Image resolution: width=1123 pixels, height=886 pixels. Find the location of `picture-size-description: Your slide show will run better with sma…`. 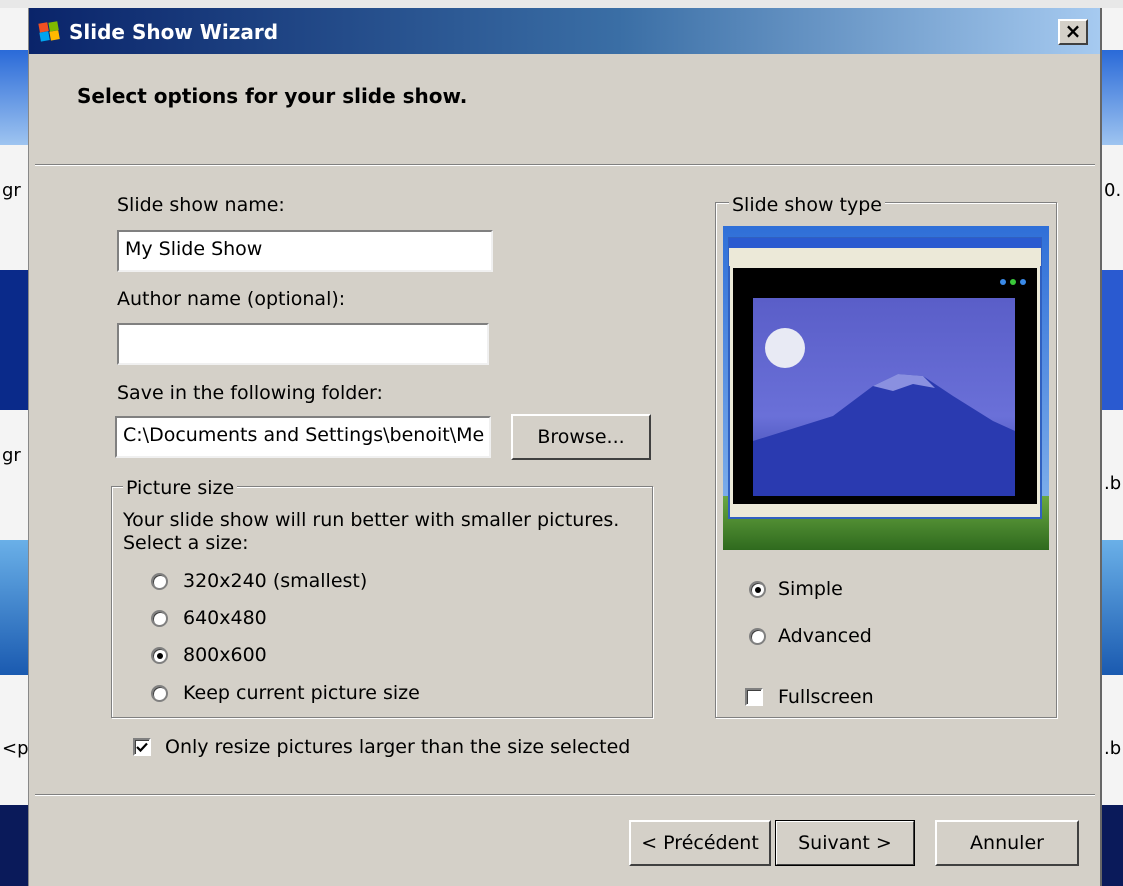

picture-size-description: Your slide show will run better with sma… is located at coordinates (371, 520).